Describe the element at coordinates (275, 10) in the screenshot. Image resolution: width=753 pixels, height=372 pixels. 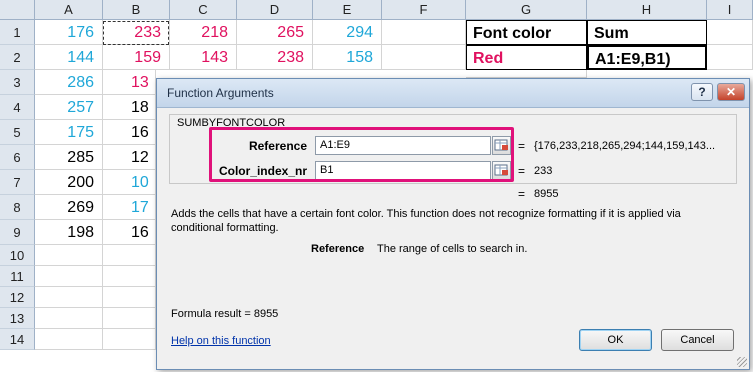
I see `column-header-d: D` at that location.